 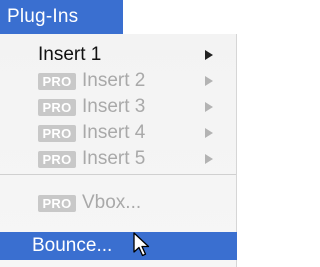 What do you see at coordinates (70, 54) in the screenshot?
I see `menu-item-label: Insert 1` at bounding box center [70, 54].